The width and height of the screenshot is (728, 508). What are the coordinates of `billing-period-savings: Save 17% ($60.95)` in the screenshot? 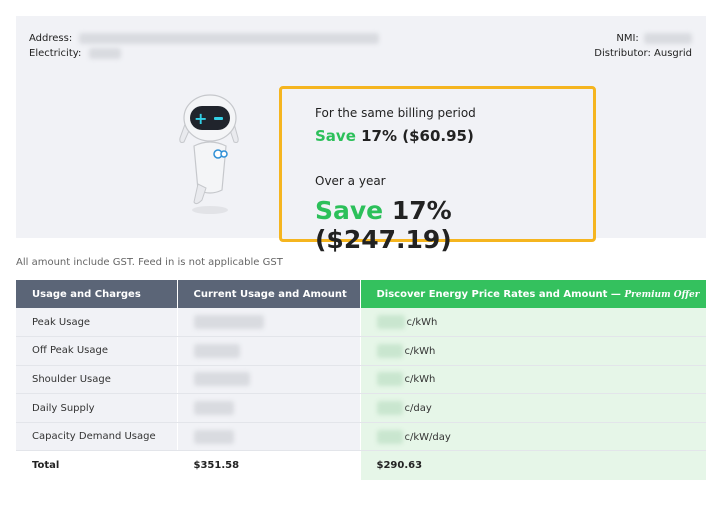 It's located at (394, 136).